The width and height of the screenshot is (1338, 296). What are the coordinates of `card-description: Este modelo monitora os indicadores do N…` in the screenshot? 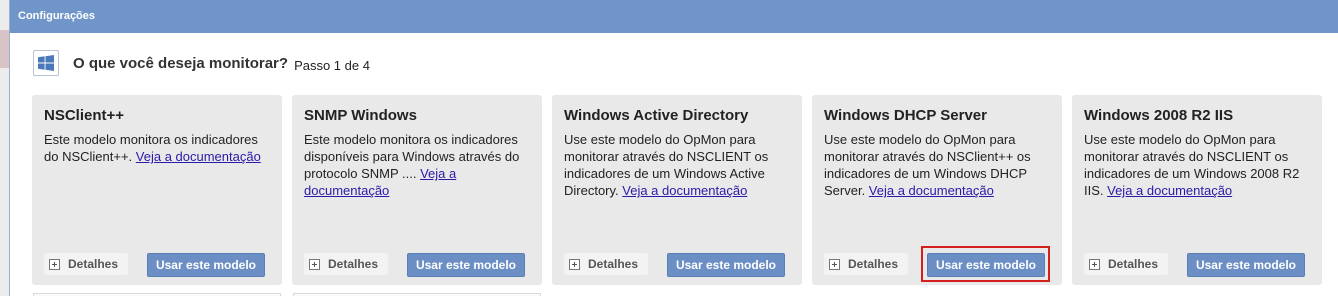 It's located at (158, 148).